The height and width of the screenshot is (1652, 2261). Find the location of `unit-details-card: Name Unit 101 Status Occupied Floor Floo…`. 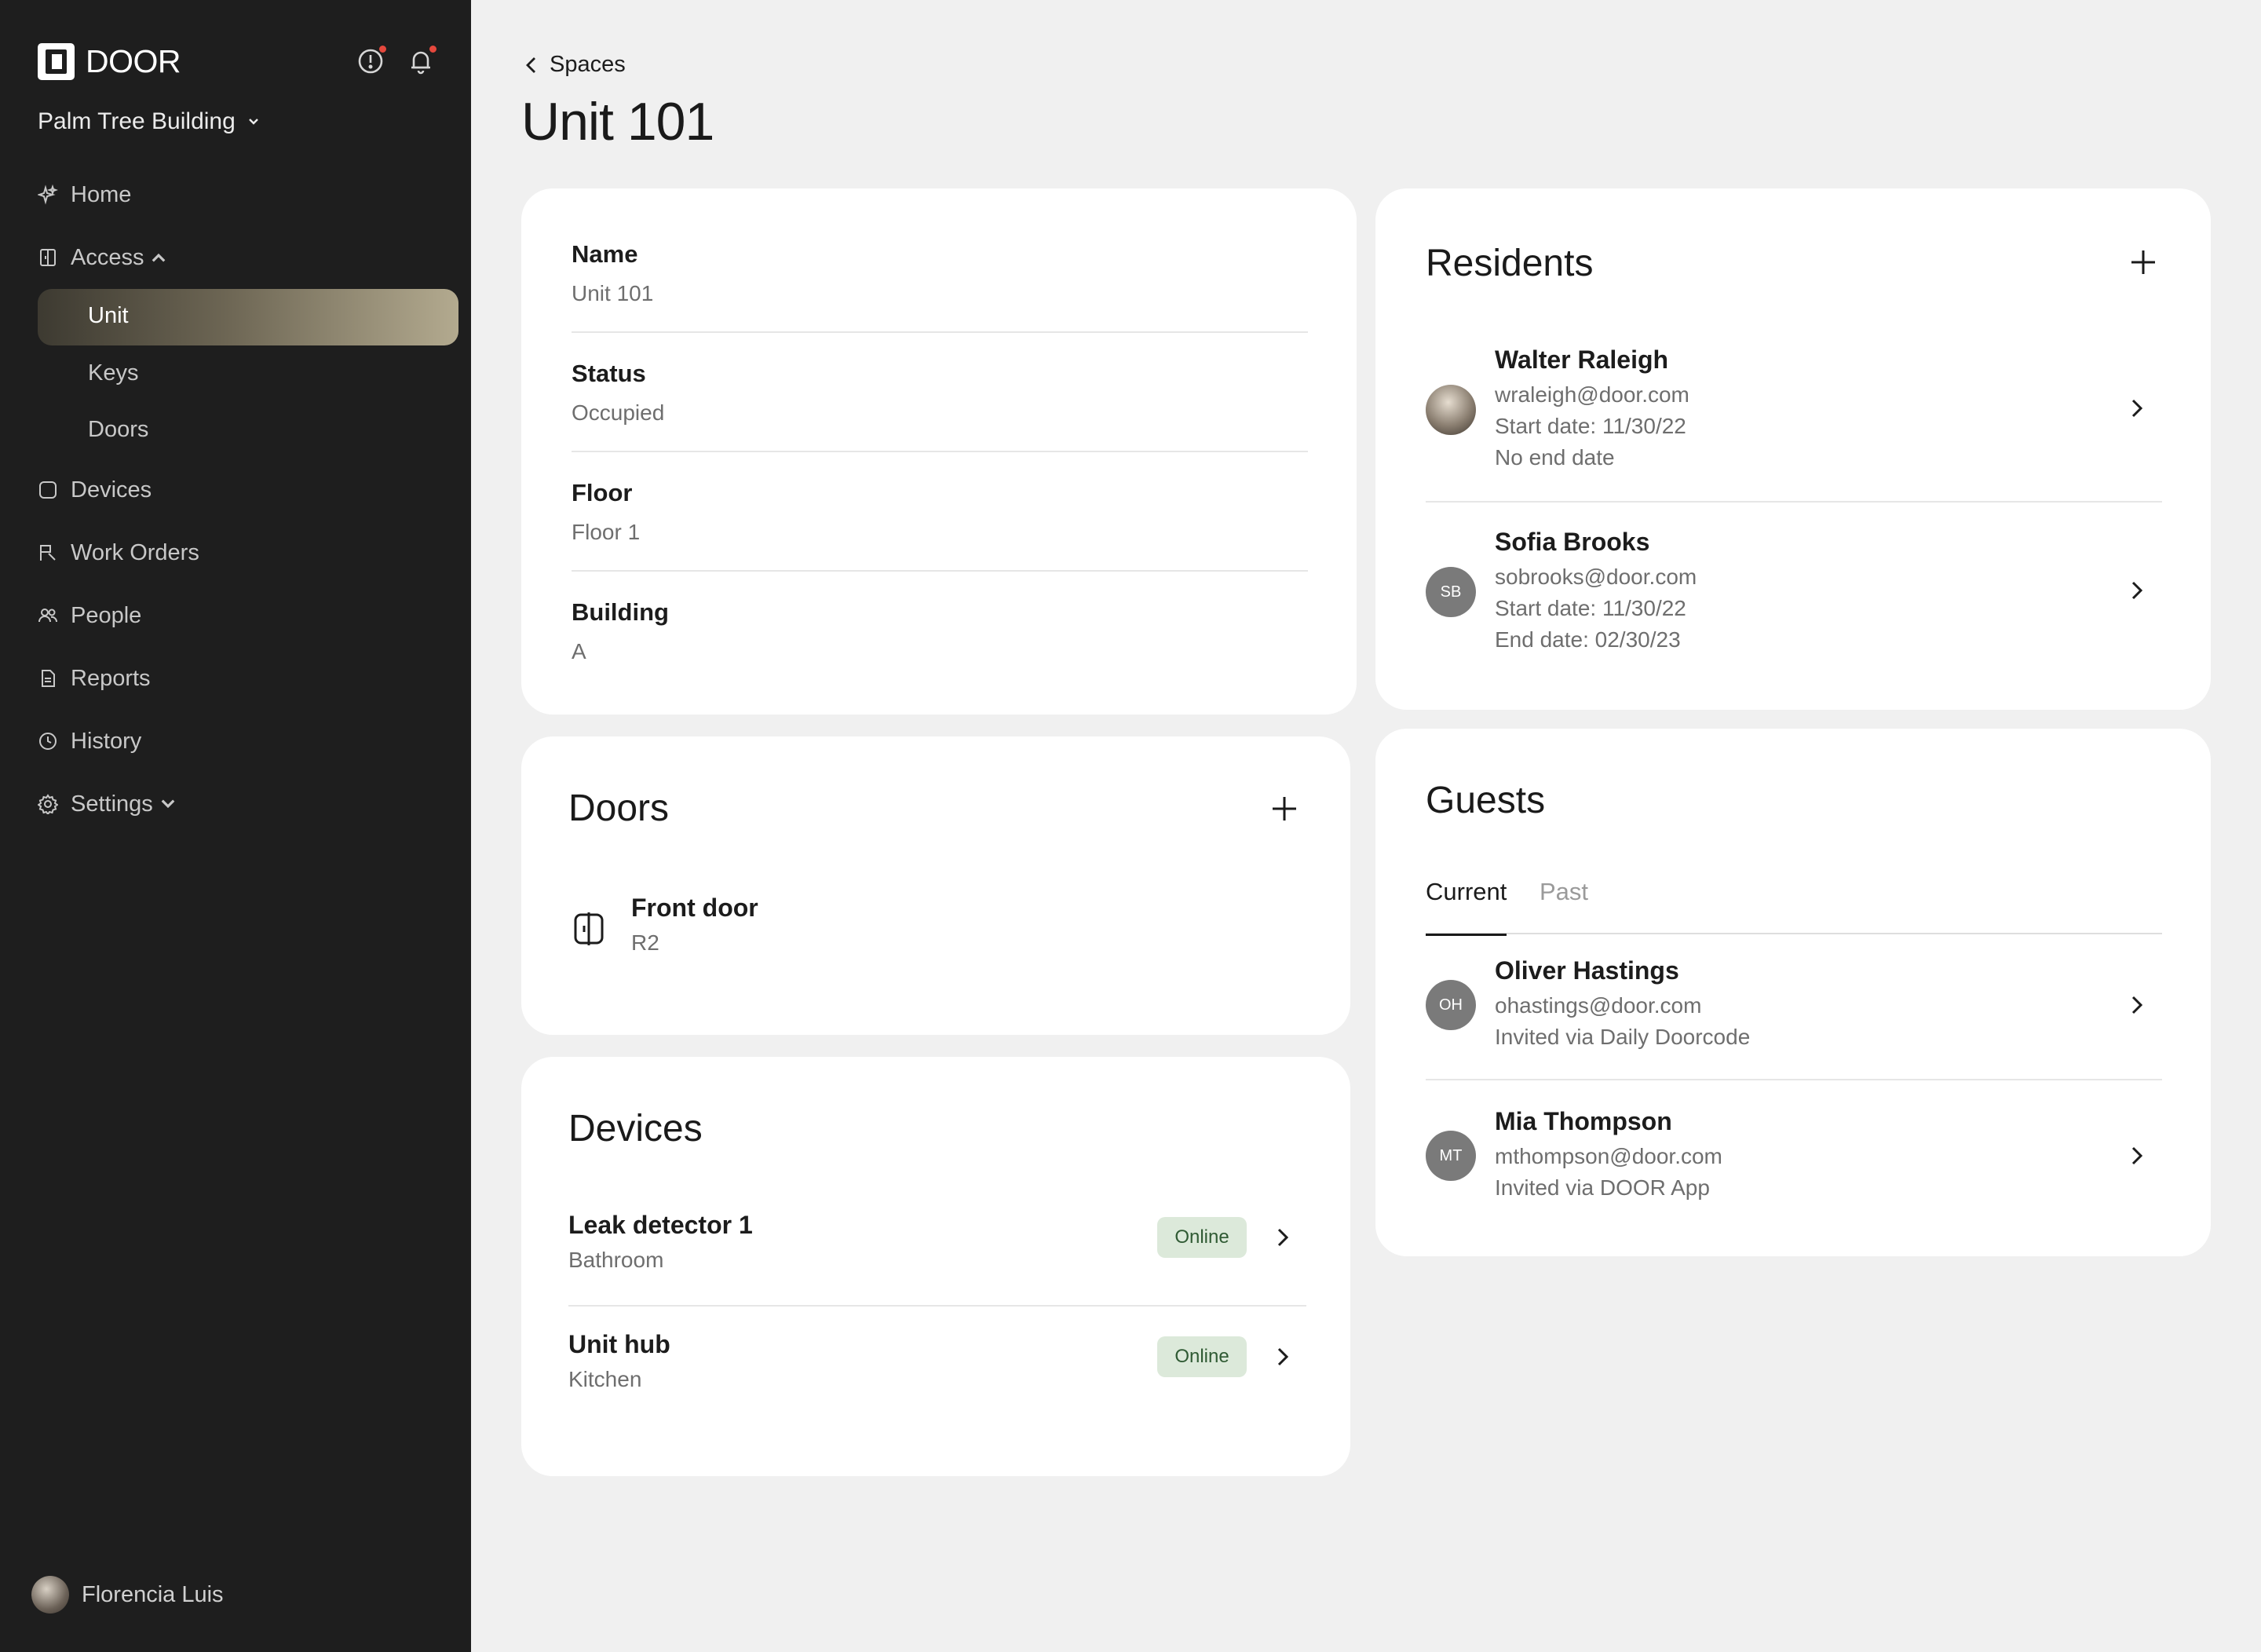

unit-details-card: Name Unit 101 Status Occupied Floor Floo… is located at coordinates (939, 451).